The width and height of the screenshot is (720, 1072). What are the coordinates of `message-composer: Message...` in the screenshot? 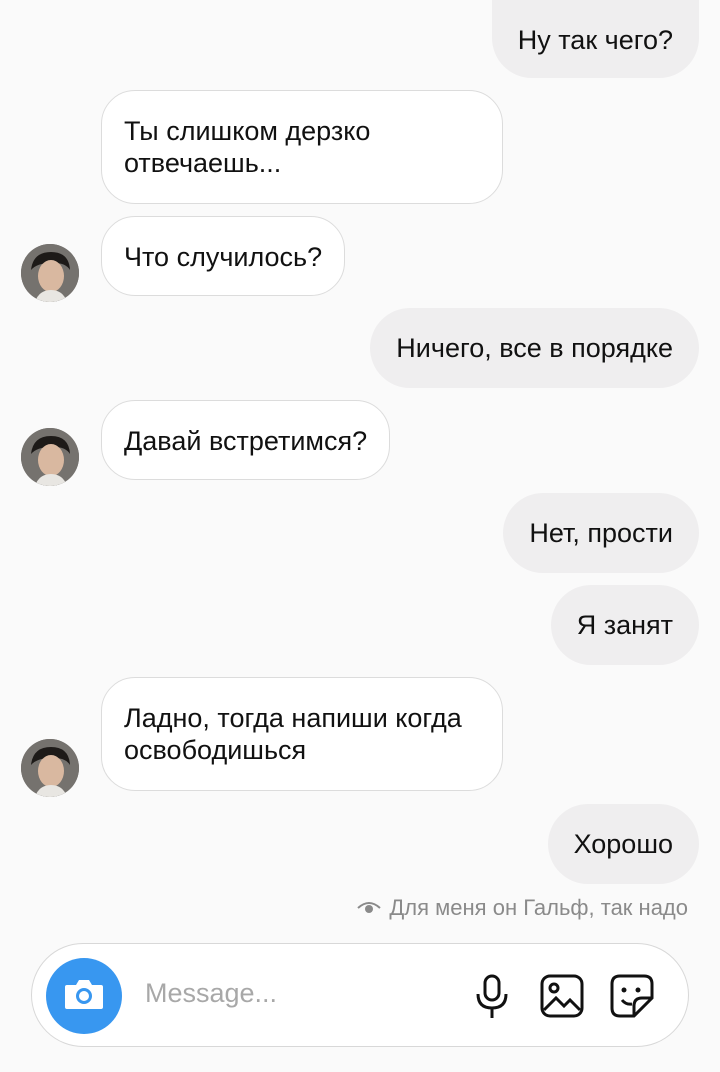 It's located at (360, 995).